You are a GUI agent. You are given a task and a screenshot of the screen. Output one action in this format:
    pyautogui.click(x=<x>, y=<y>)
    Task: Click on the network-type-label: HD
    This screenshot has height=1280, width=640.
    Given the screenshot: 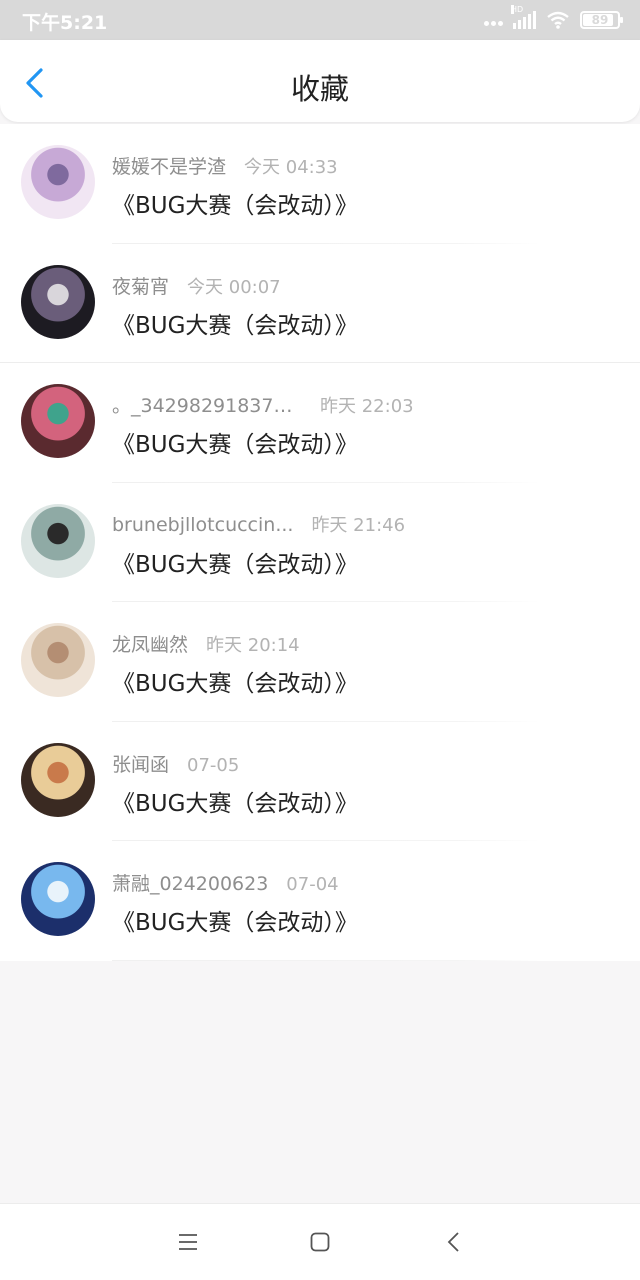 What is the action you would take?
    pyautogui.click(x=517, y=9)
    